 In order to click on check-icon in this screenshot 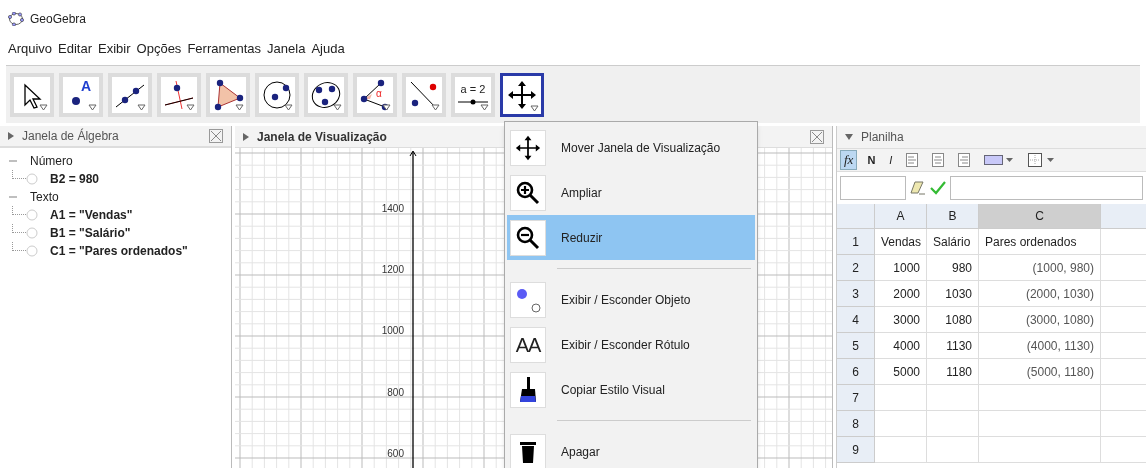, I will do `click(938, 188)`.